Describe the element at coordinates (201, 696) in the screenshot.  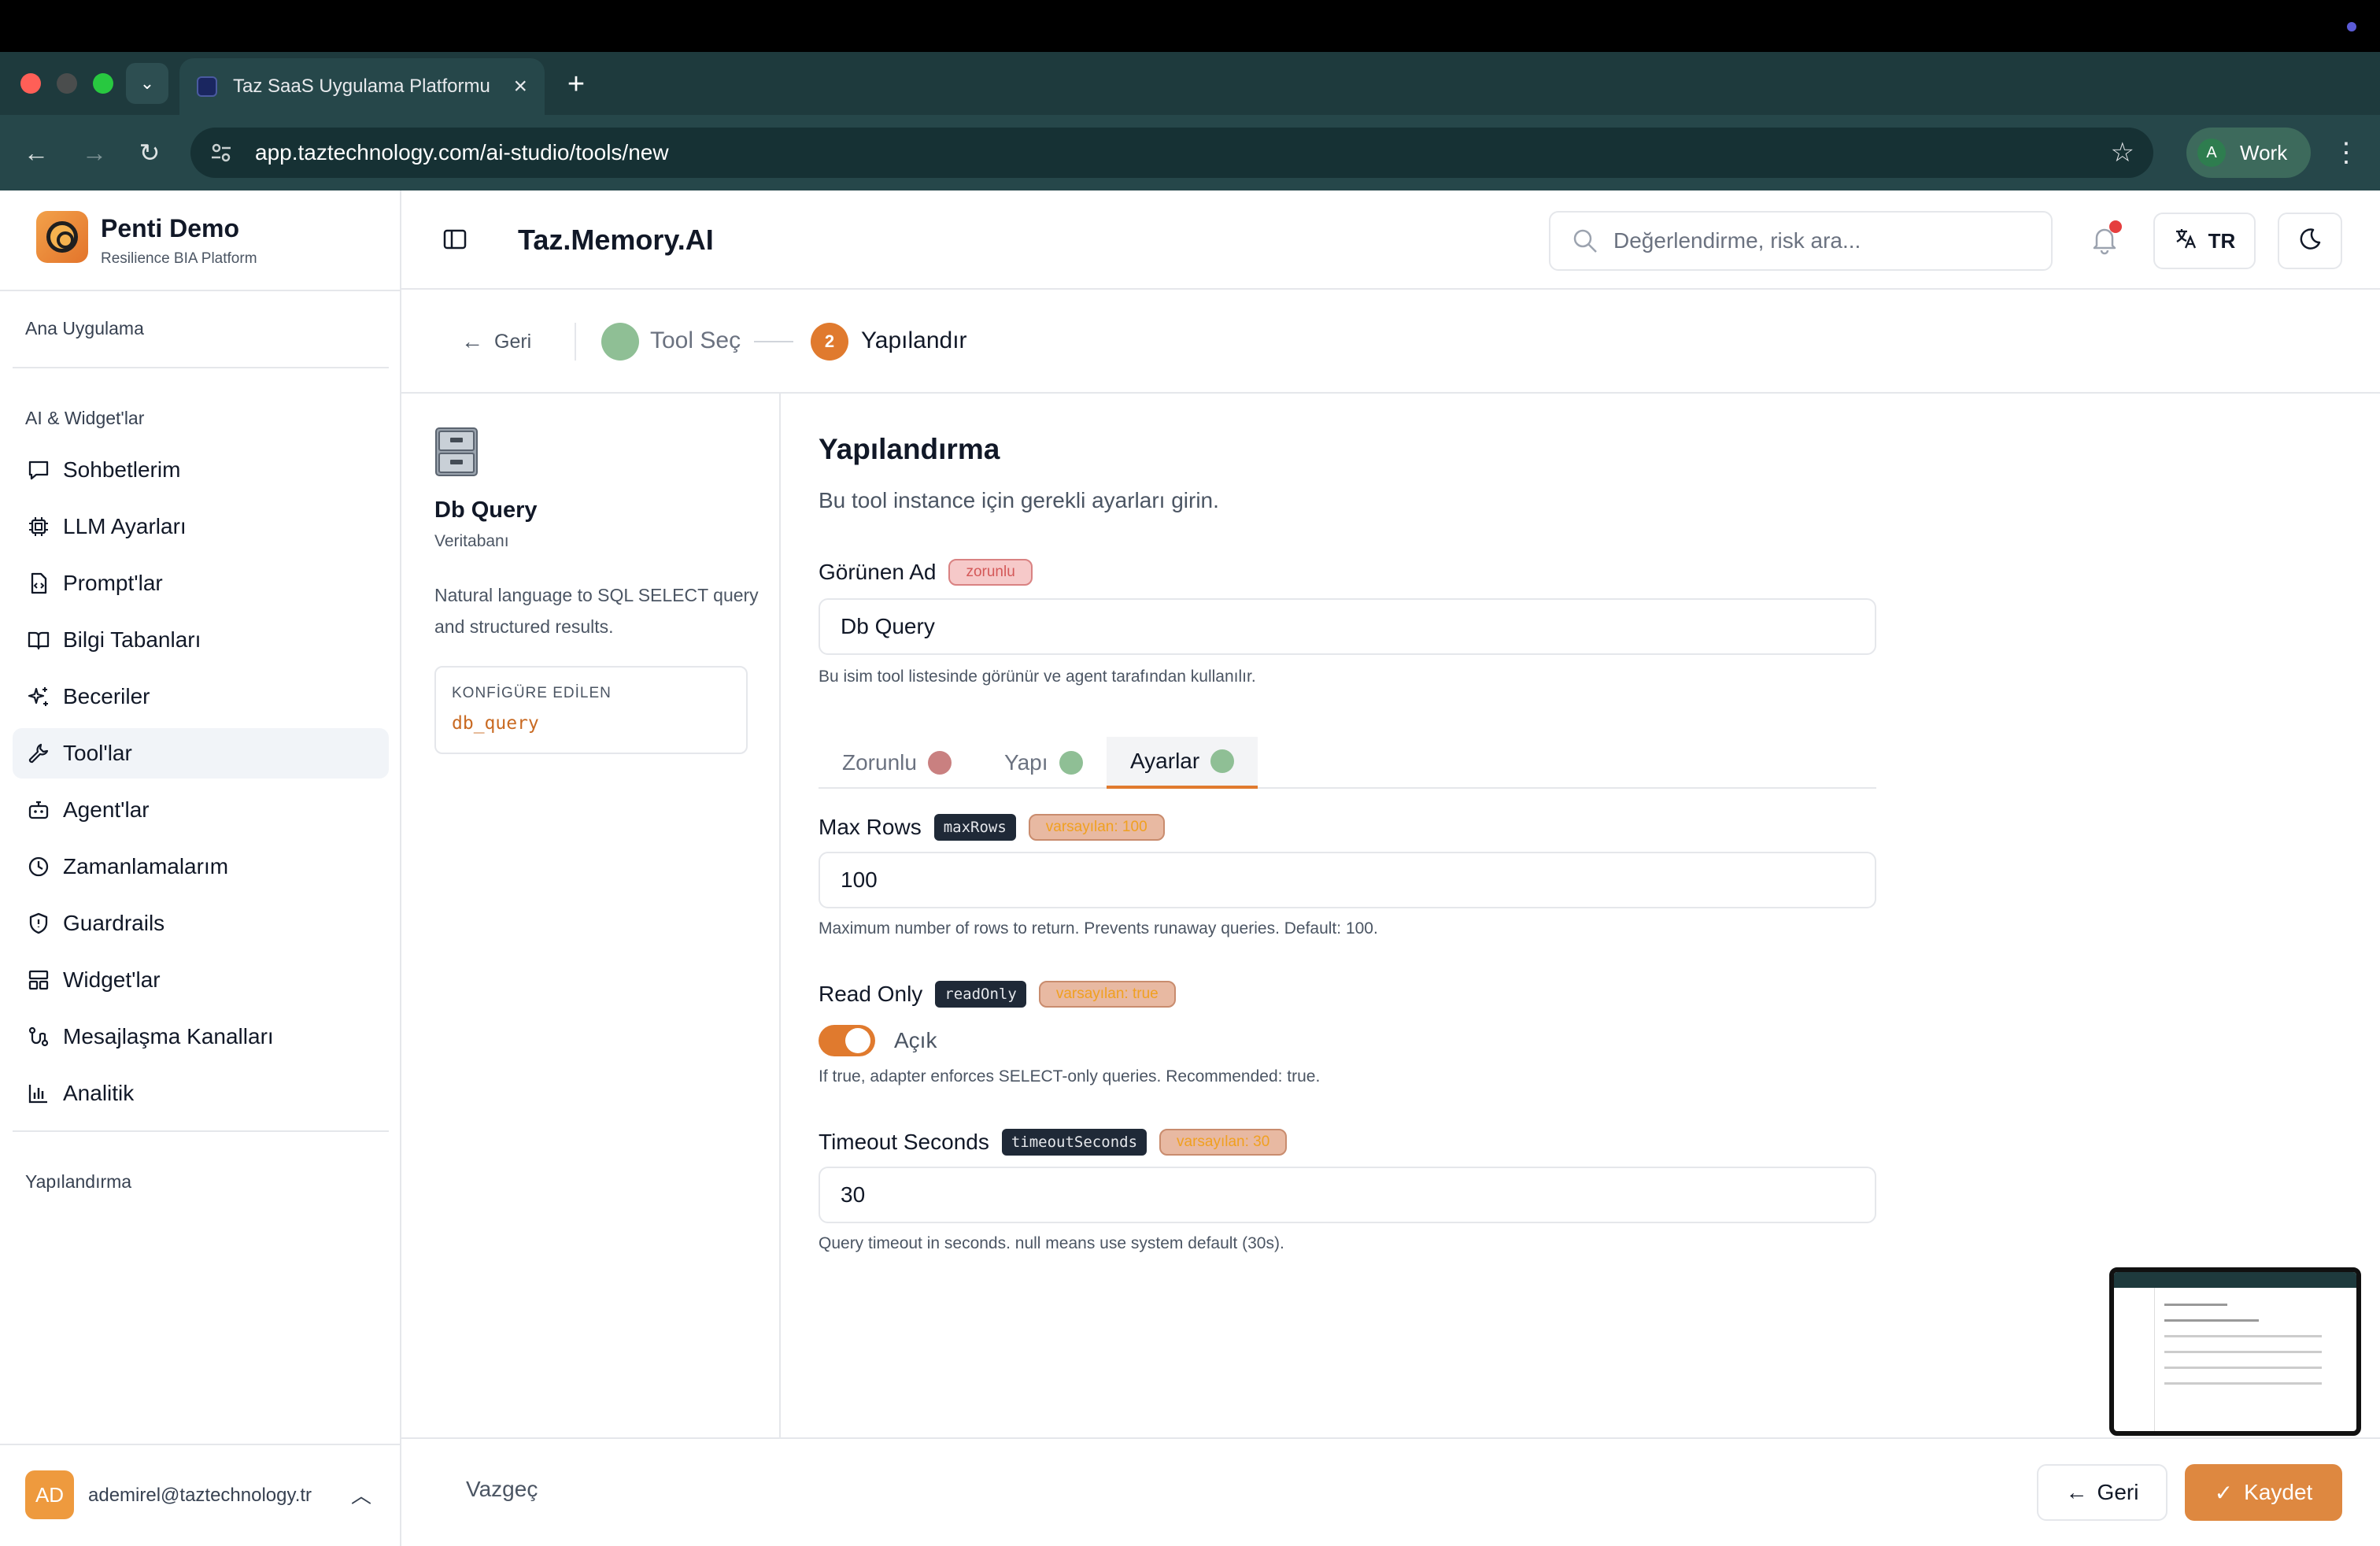
I see `sidebar-item-beceriler: Beceriler` at that location.